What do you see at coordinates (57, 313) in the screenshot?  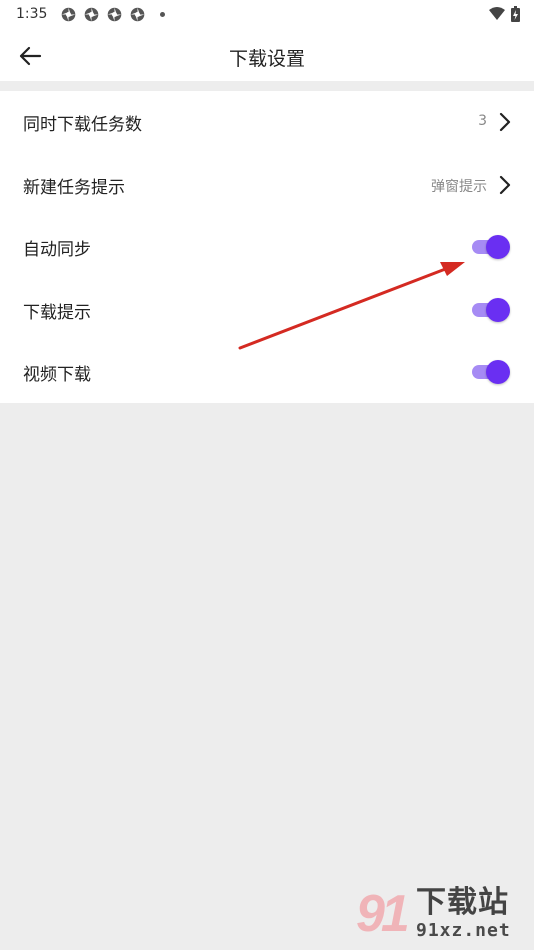 I see `download-prompt-label: 下载提示` at bounding box center [57, 313].